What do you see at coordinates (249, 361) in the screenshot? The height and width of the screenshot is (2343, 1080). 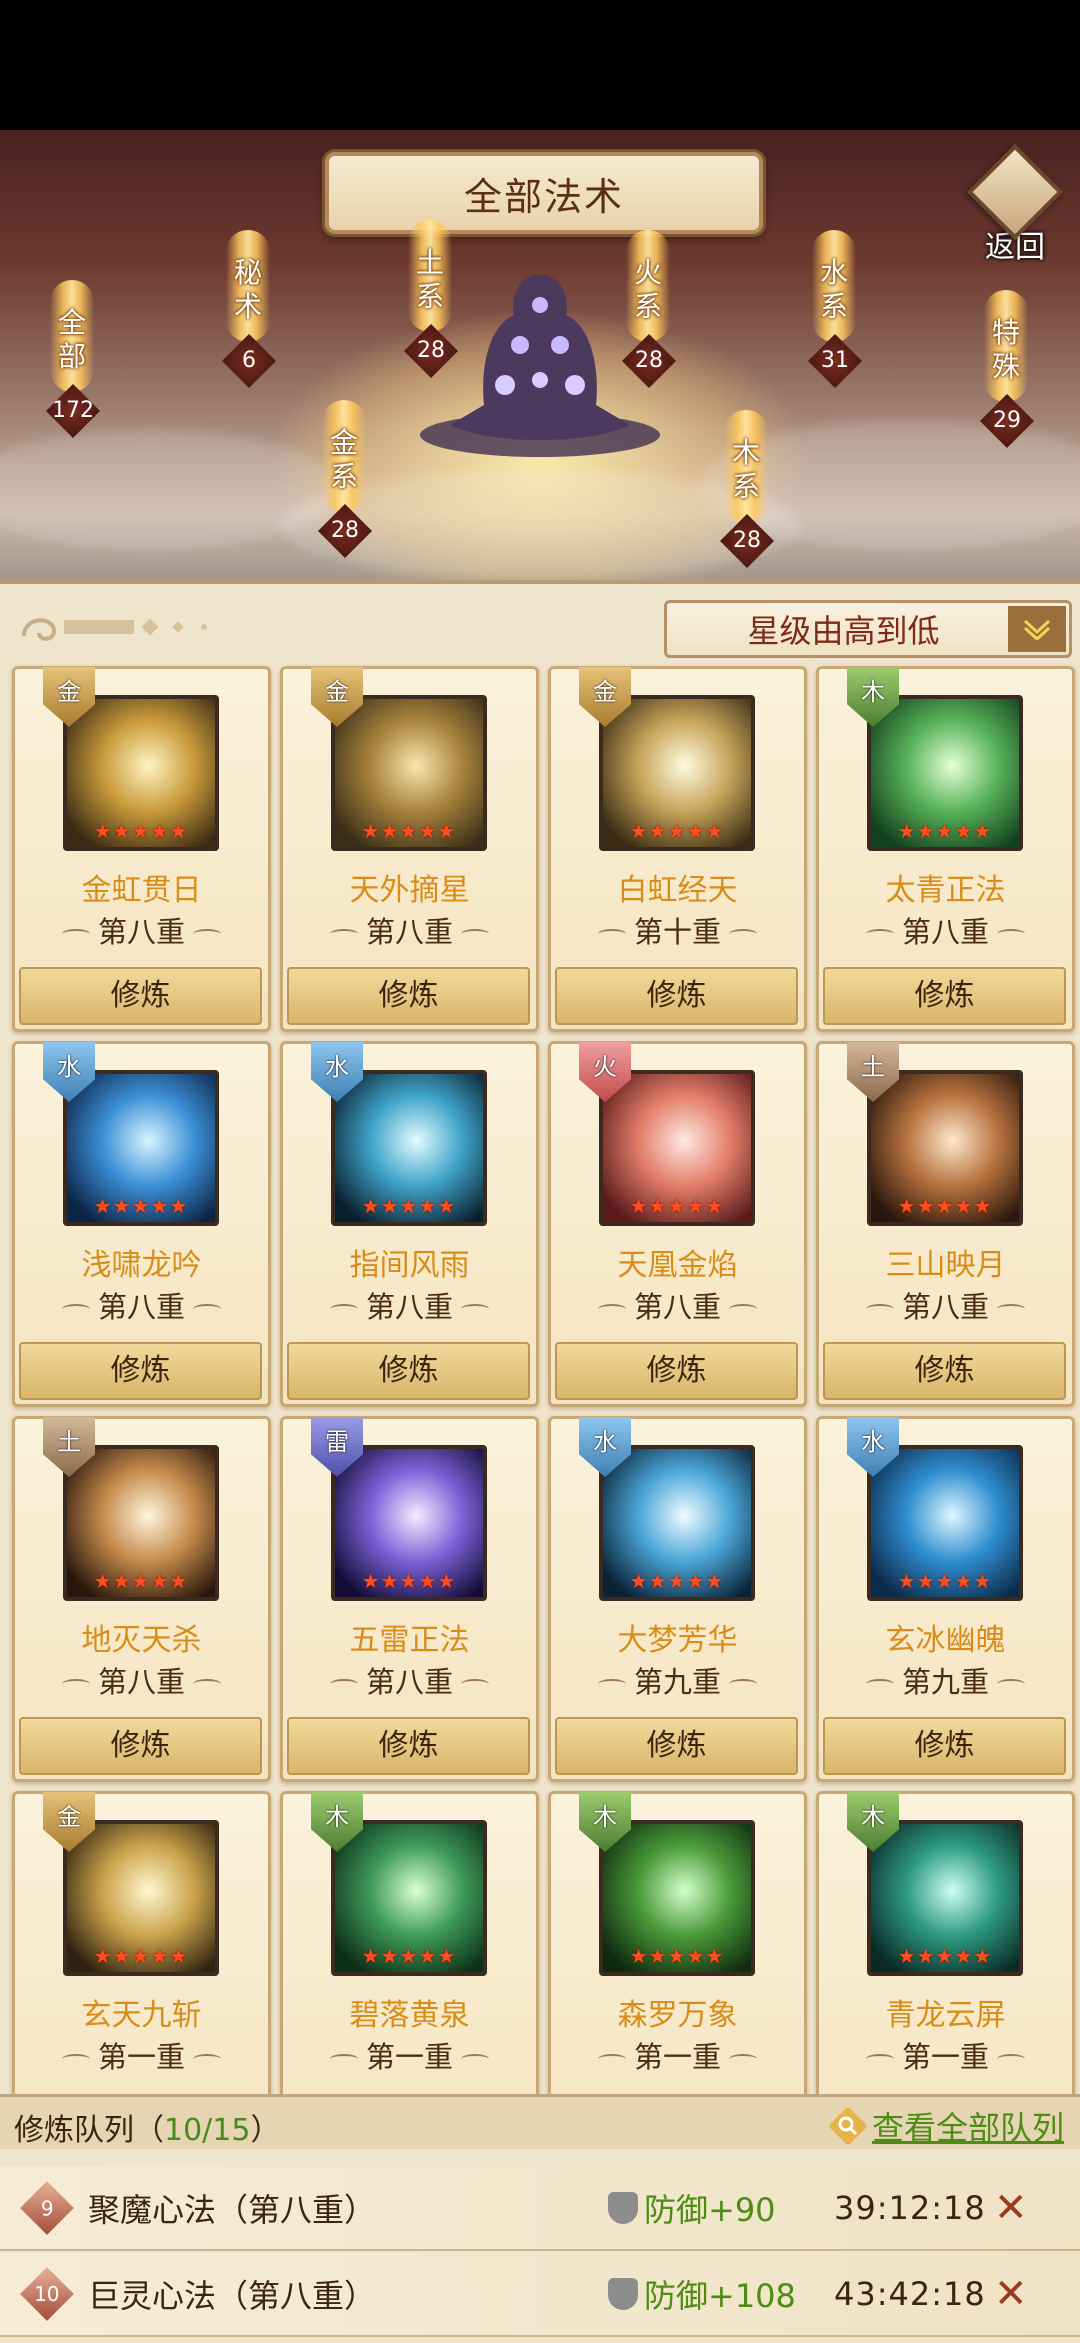 I see `school-count: 6` at bounding box center [249, 361].